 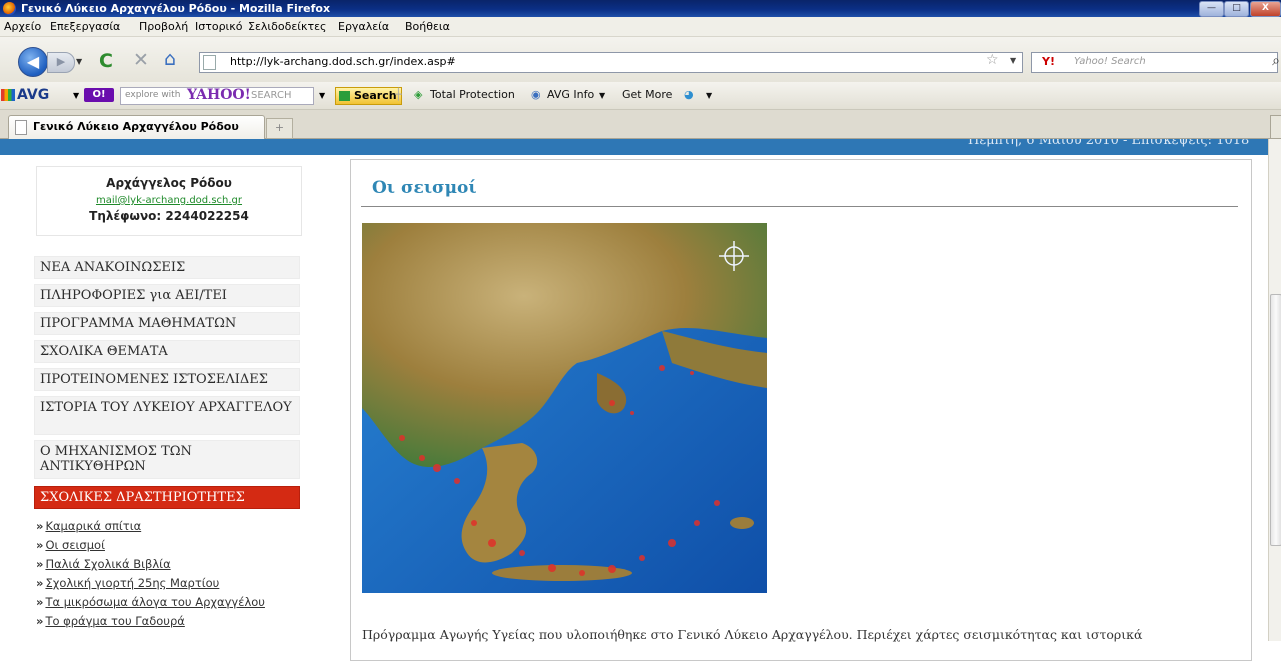 I want to click on activity-link-text: Τα μικρόσωμα άλογα του Αρχαγγέλου, so click(x=155, y=602).